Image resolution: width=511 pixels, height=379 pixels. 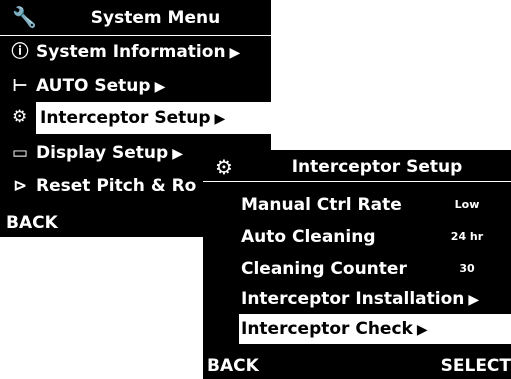 I want to click on select-button: SELECT, so click(x=476, y=366).